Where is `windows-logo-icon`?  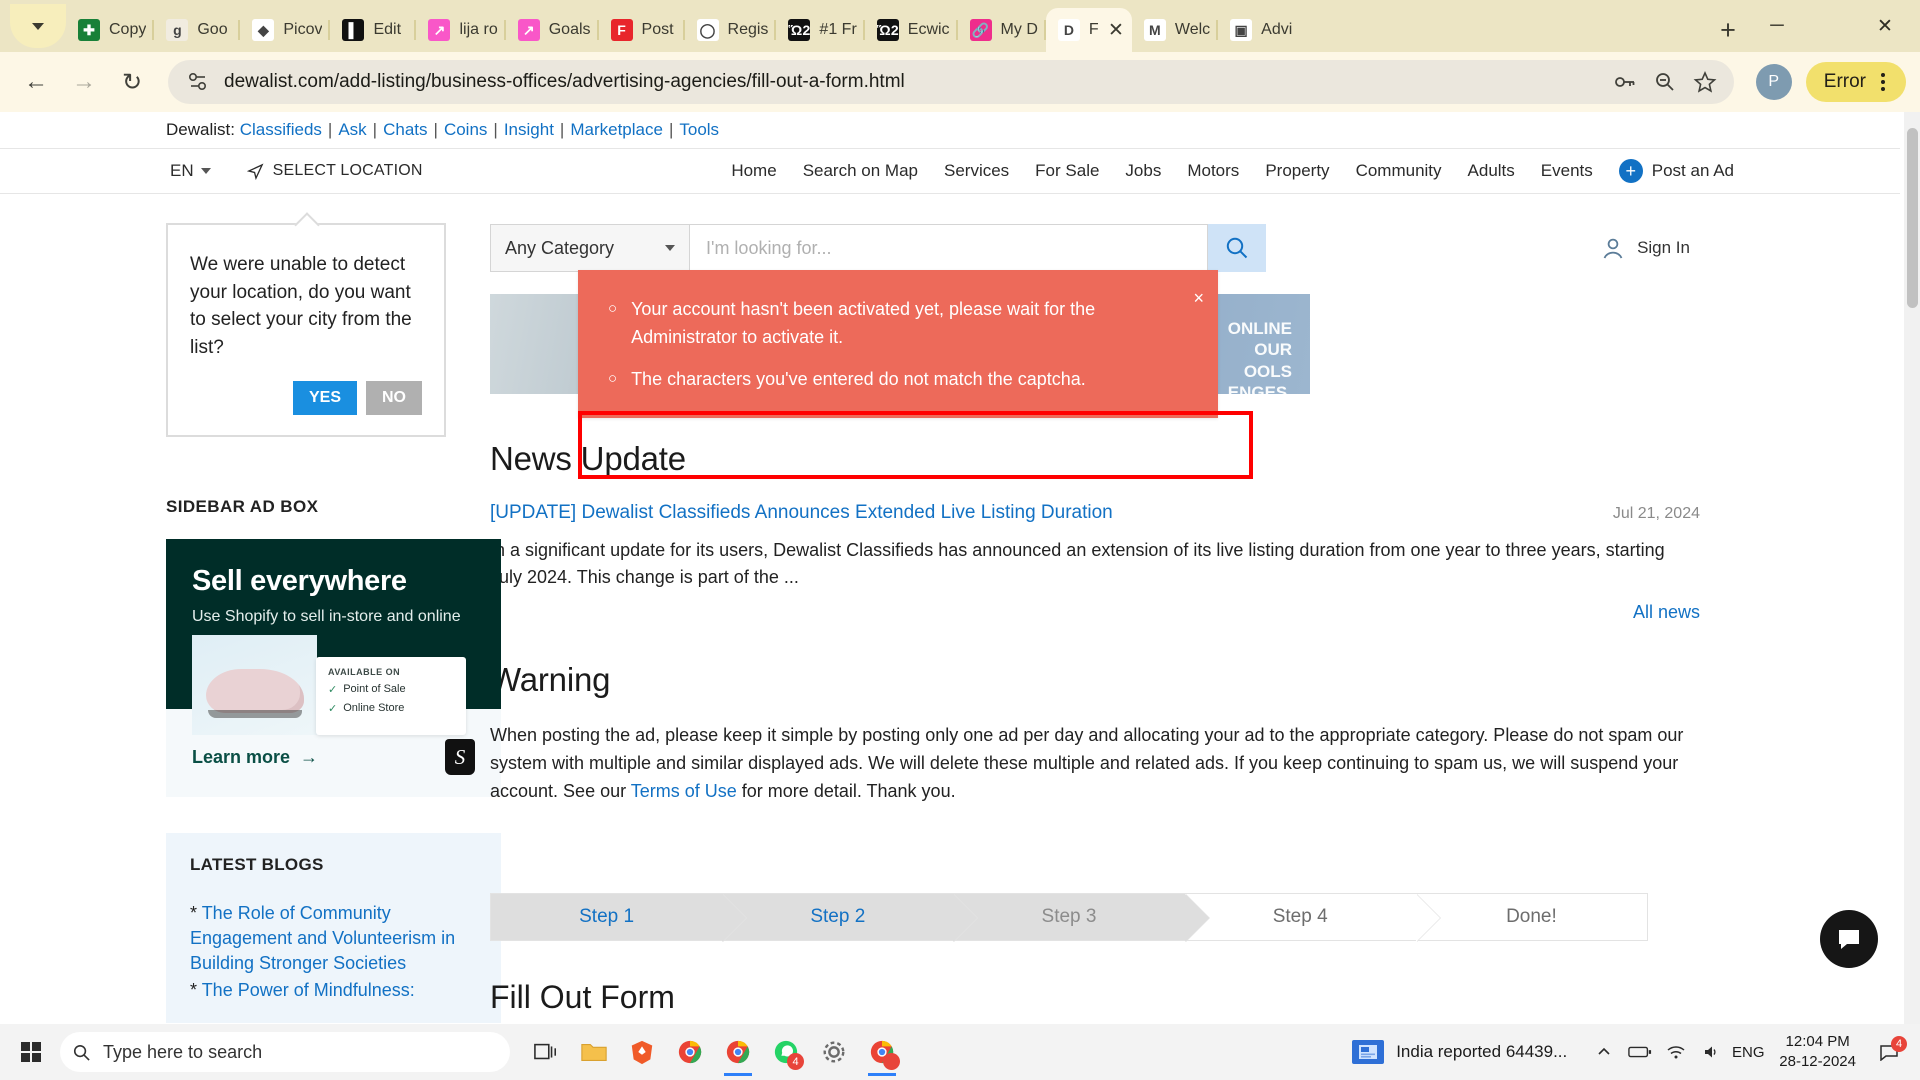 windows-logo-icon is located at coordinates (31, 1052).